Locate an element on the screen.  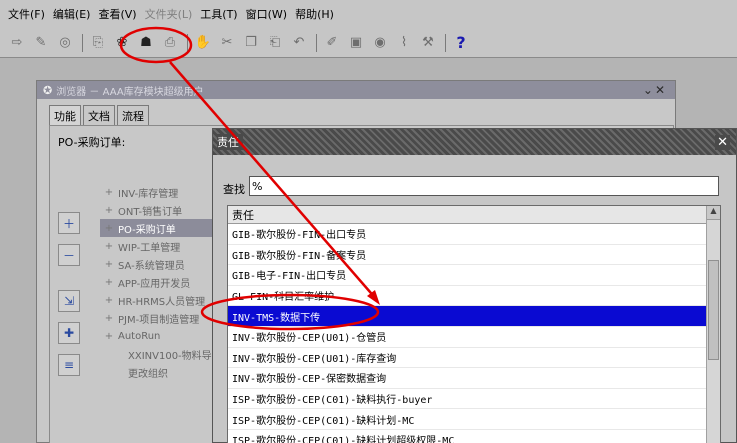
list-item: ISP-歌尔股份-CEP(C01)-缺料计划超级权限-MC is located at coordinates (467, 436).